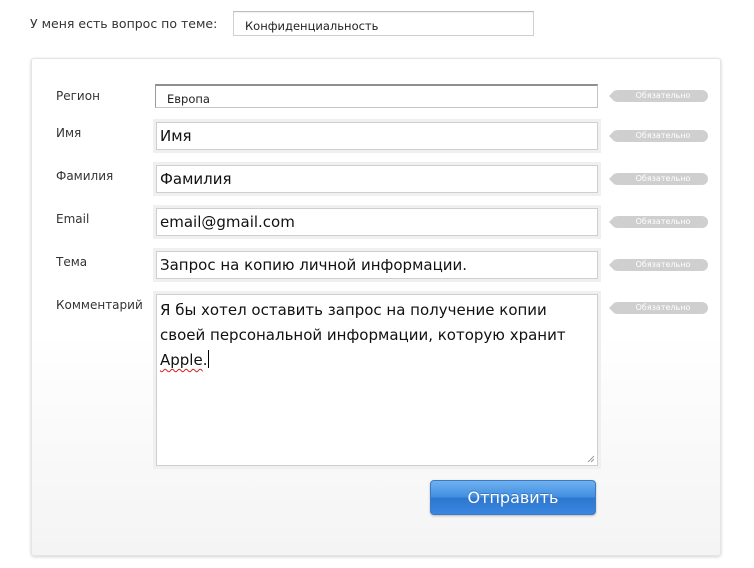  I want to click on comment-misspelled-word: Apple, so click(181, 360).